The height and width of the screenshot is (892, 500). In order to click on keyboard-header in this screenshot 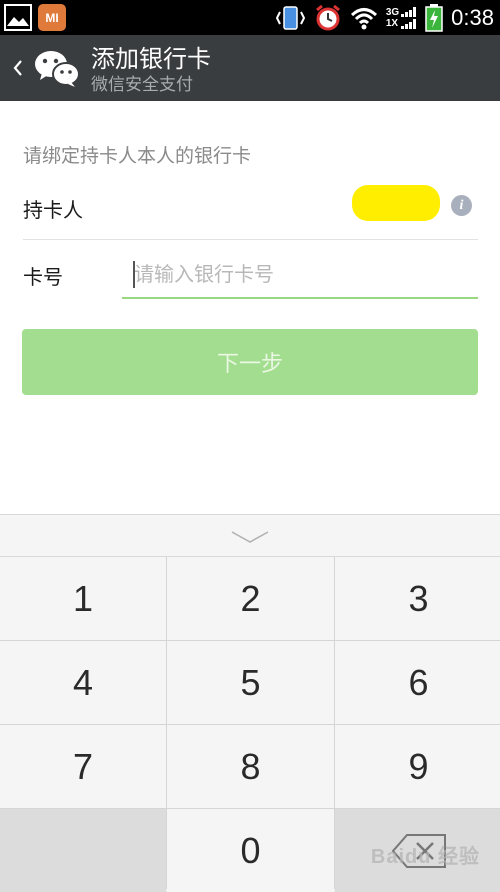, I will do `click(250, 535)`.